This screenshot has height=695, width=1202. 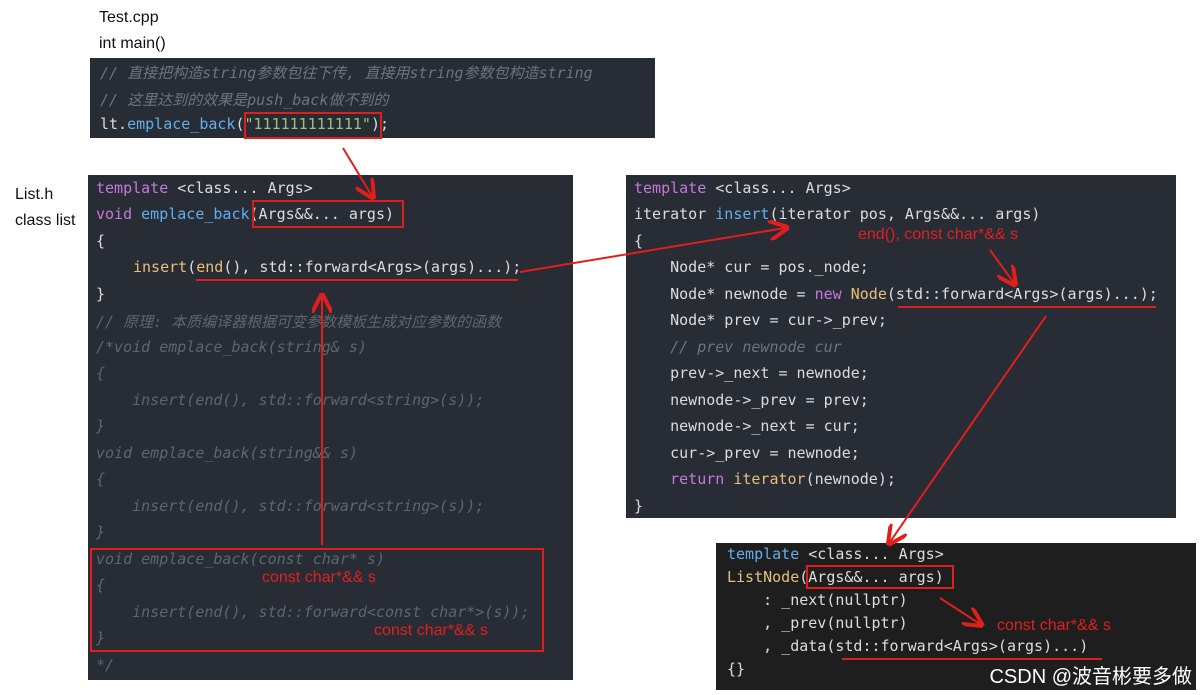 I want to click on code-line: prev->_next = newnode;, so click(x=751, y=373).